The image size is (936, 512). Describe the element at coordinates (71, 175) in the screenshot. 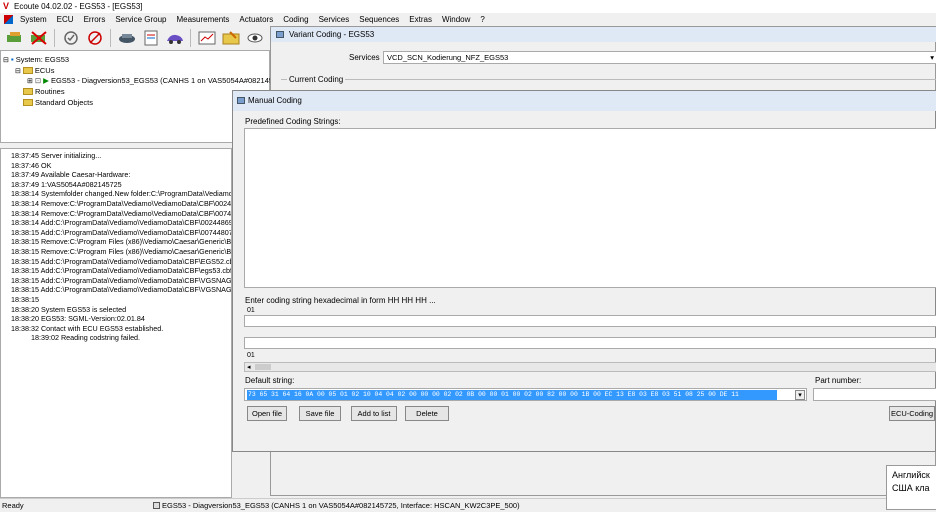

I see `log-line: 18:37:49 Available Caesar-Hardware:` at that location.